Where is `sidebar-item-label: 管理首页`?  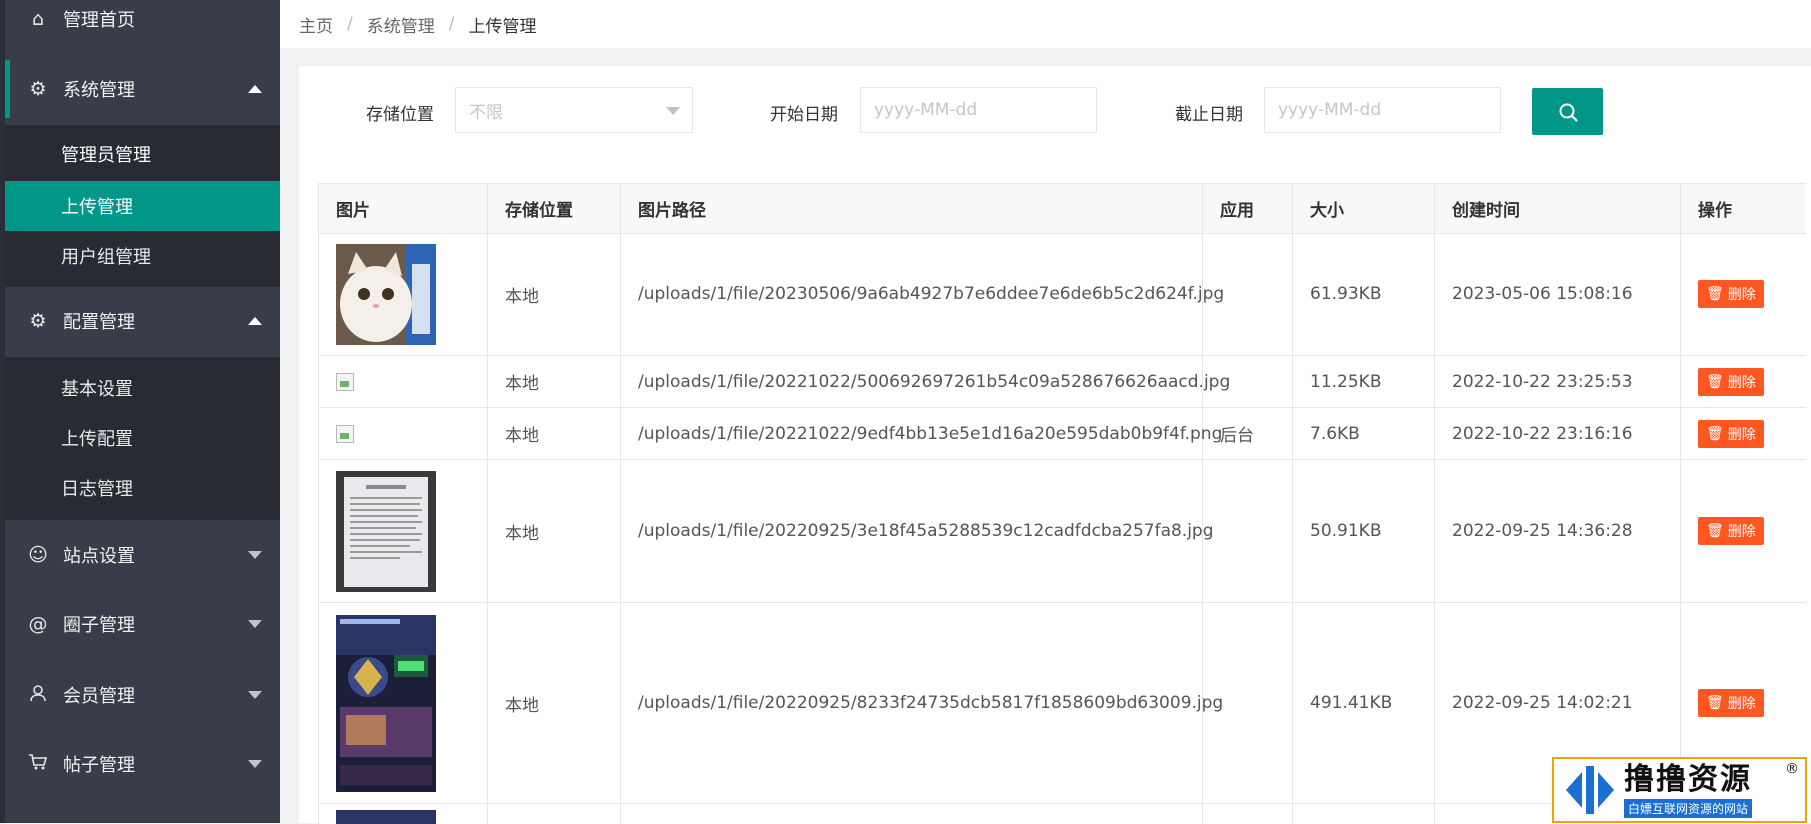
sidebar-item-label: 管理首页 is located at coordinates (99, 20).